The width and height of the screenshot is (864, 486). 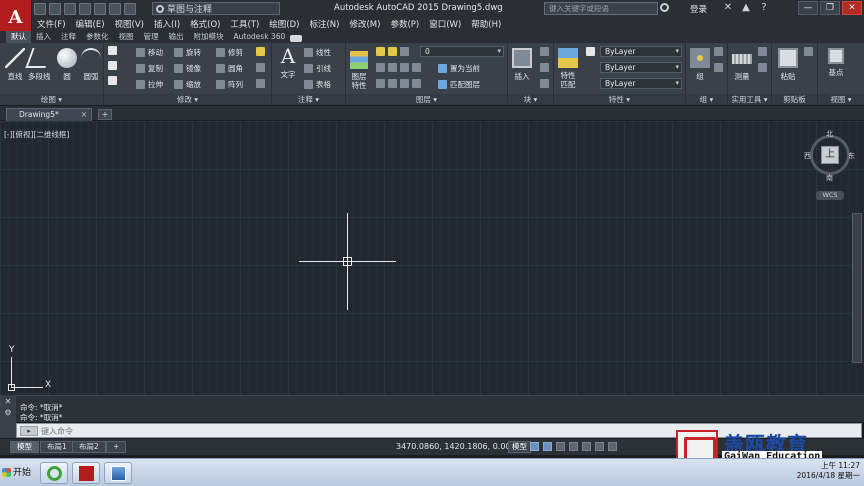 What do you see at coordinates (89, 447) in the screenshot?
I see `tab-layout2: 布局2` at bounding box center [89, 447].